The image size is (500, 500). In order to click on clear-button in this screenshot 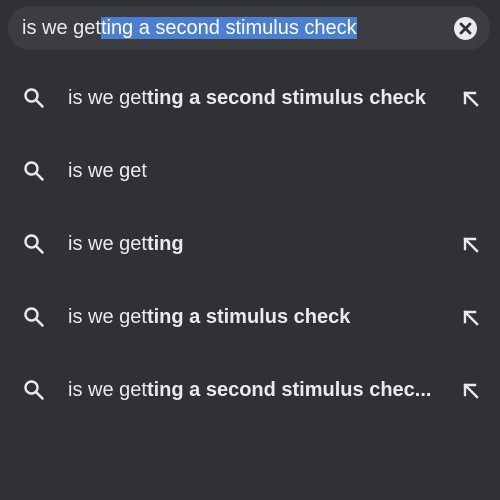, I will do `click(465, 28)`.